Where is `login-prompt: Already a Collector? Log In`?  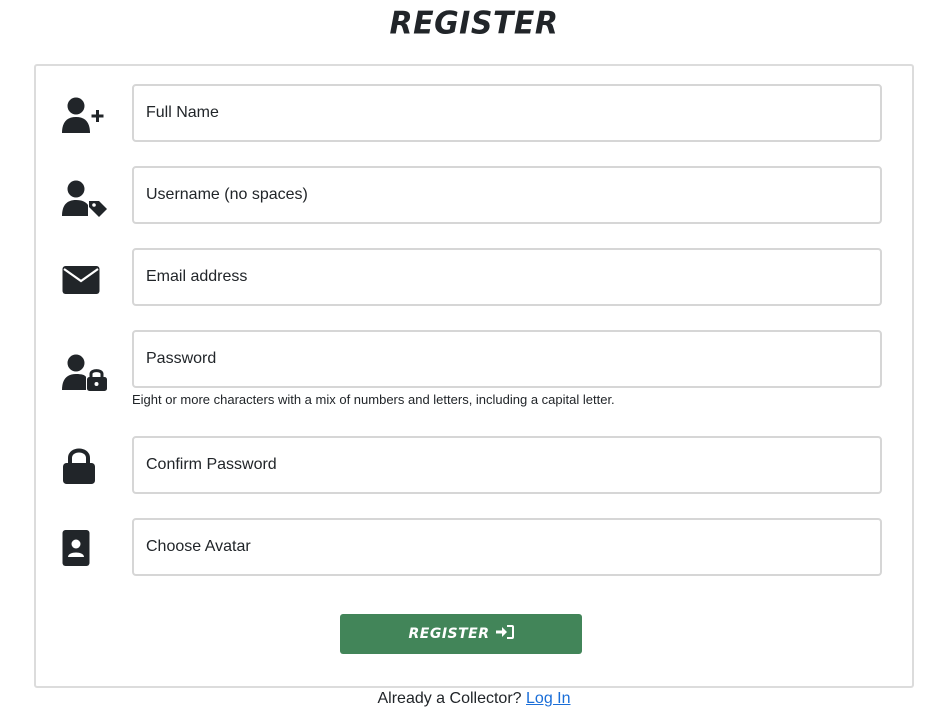 login-prompt: Already a Collector? Log In is located at coordinates (474, 699).